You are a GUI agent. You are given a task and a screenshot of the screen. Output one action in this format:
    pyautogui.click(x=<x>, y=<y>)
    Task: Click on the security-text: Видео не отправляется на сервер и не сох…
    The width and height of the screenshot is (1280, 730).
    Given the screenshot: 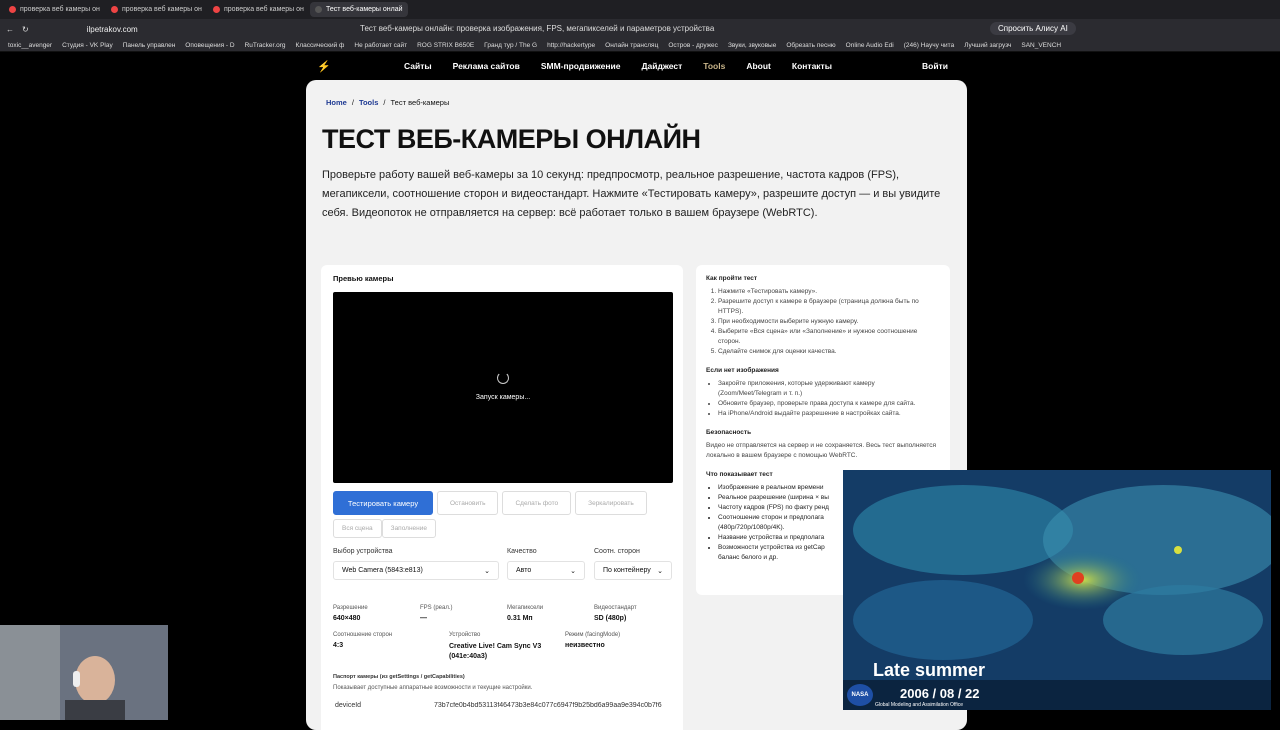 What is the action you would take?
    pyautogui.click(x=821, y=450)
    